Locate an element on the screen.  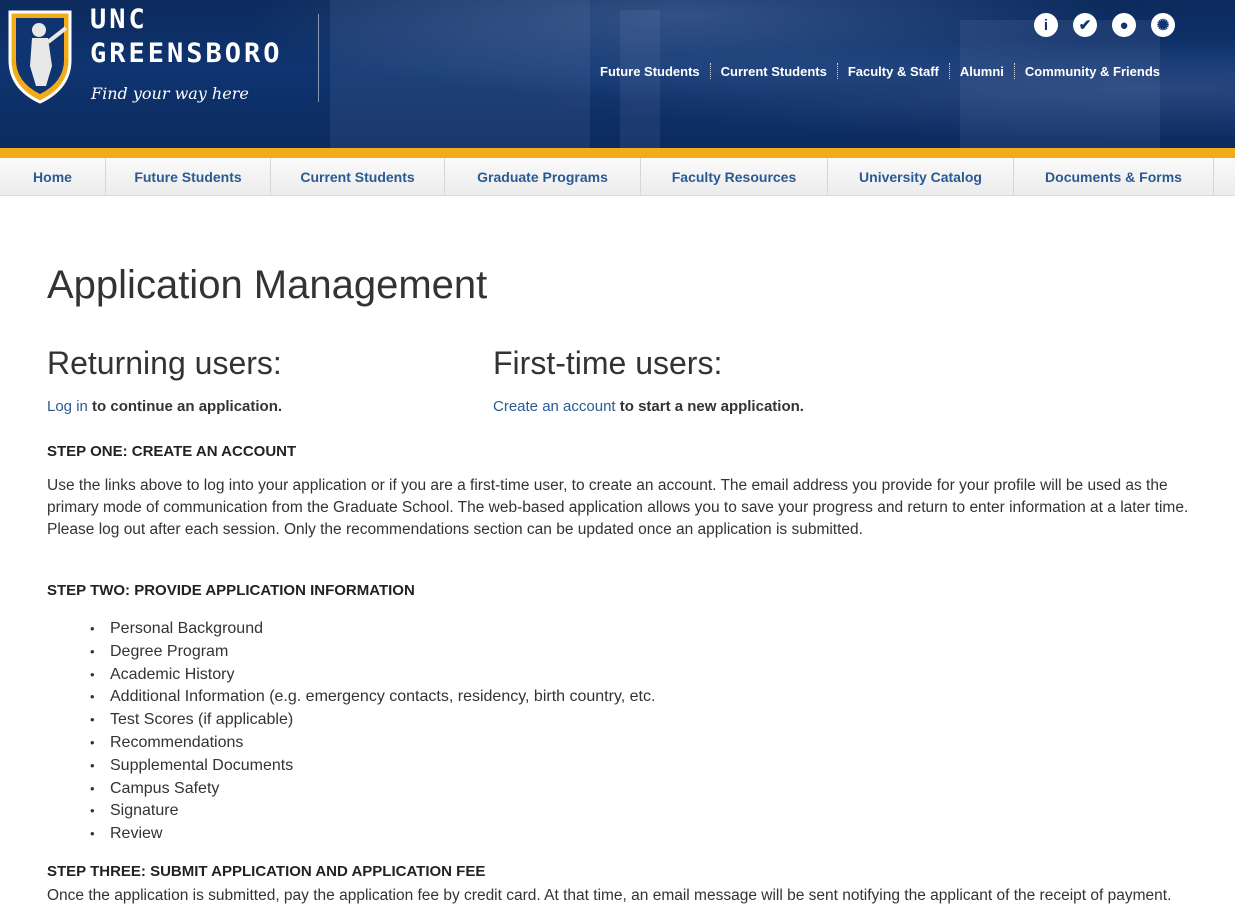
list-item: Campus Safety is located at coordinates (372, 789).